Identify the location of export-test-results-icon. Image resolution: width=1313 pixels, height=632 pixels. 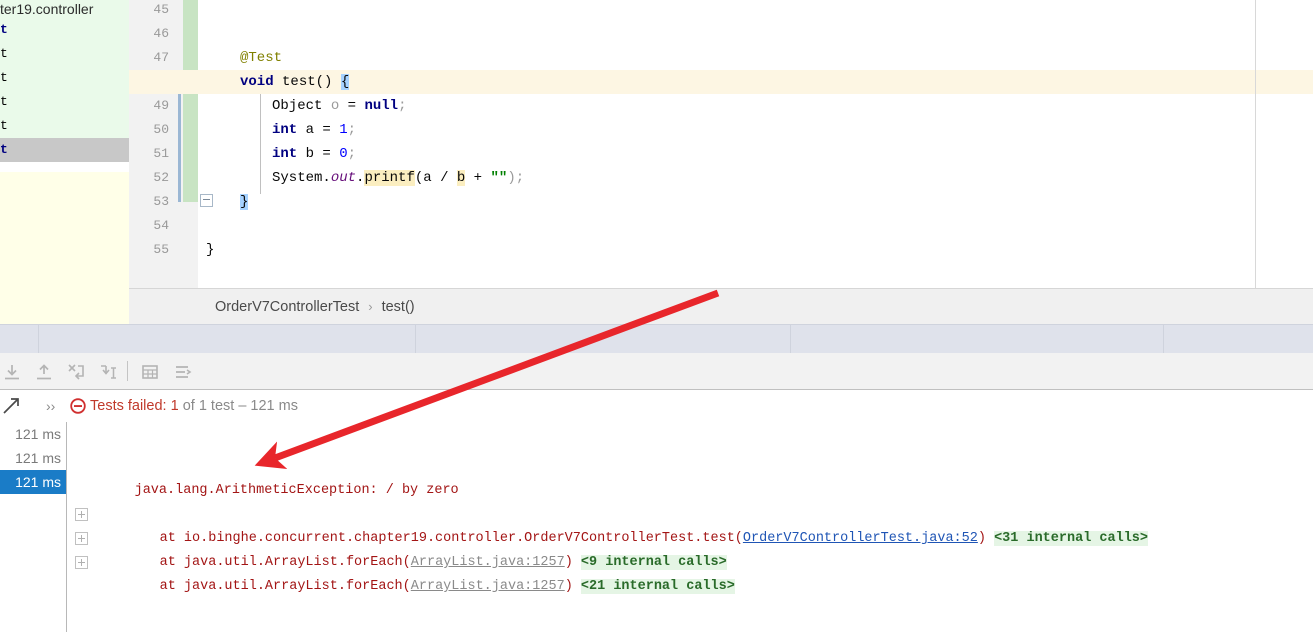
(150, 372).